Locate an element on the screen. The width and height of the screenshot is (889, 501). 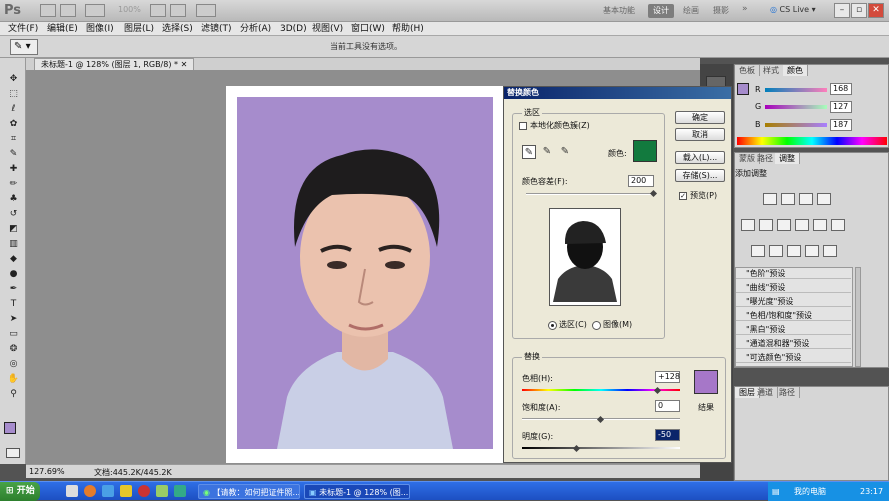
tab-color: 颜色 is located at coordinates (795, 70).